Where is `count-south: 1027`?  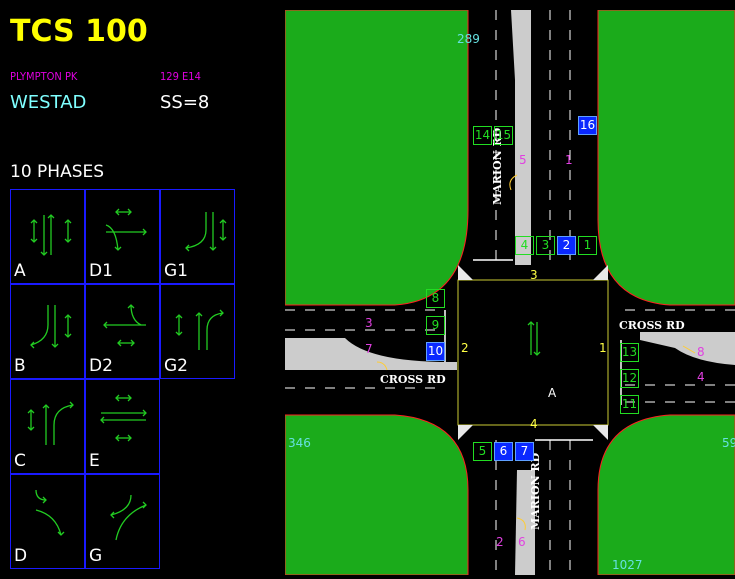
count-south: 1027 is located at coordinates (627, 565).